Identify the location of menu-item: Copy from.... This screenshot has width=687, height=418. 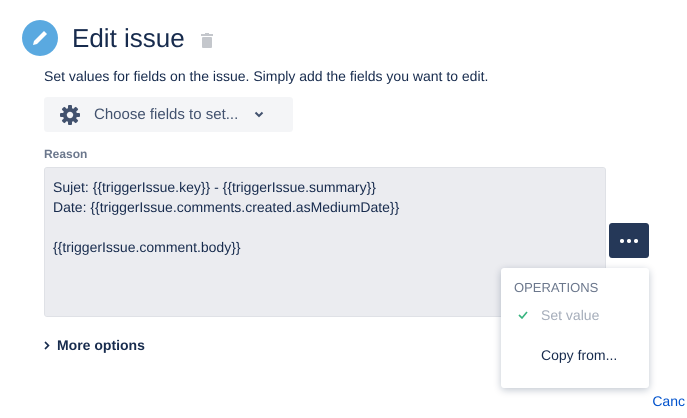
(575, 355).